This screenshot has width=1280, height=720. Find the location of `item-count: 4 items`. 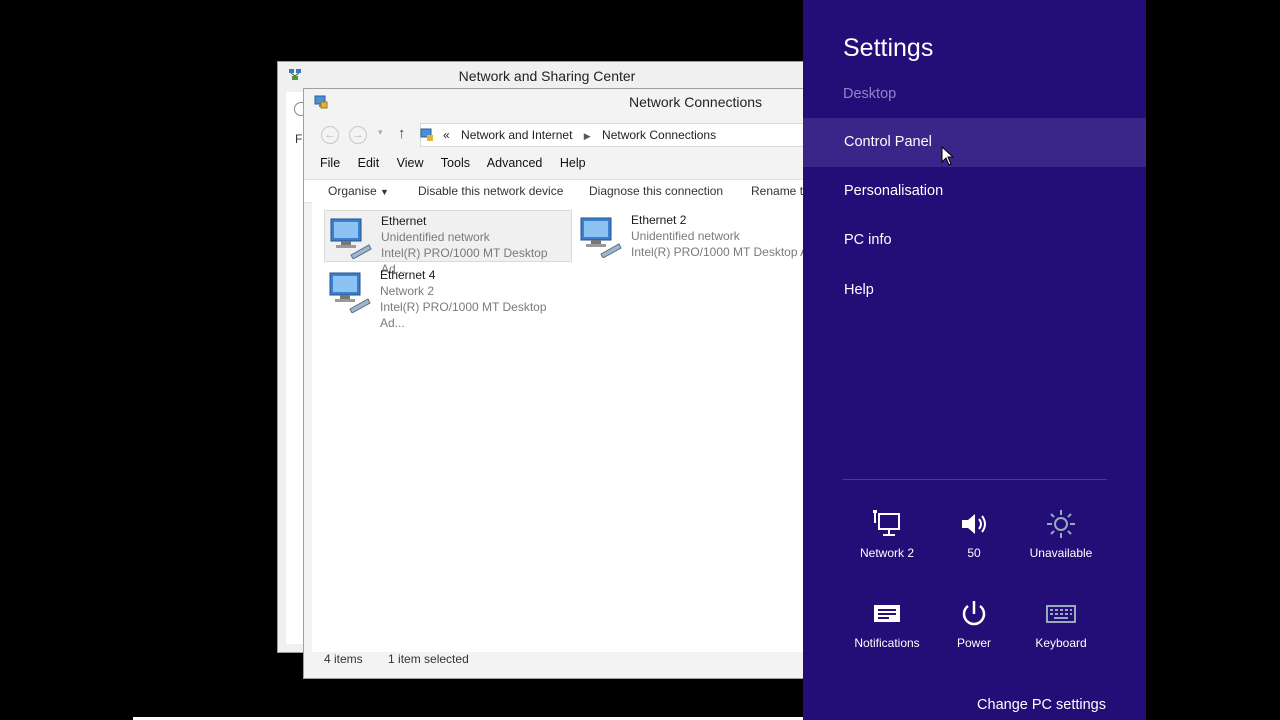

item-count: 4 items is located at coordinates (343, 659).